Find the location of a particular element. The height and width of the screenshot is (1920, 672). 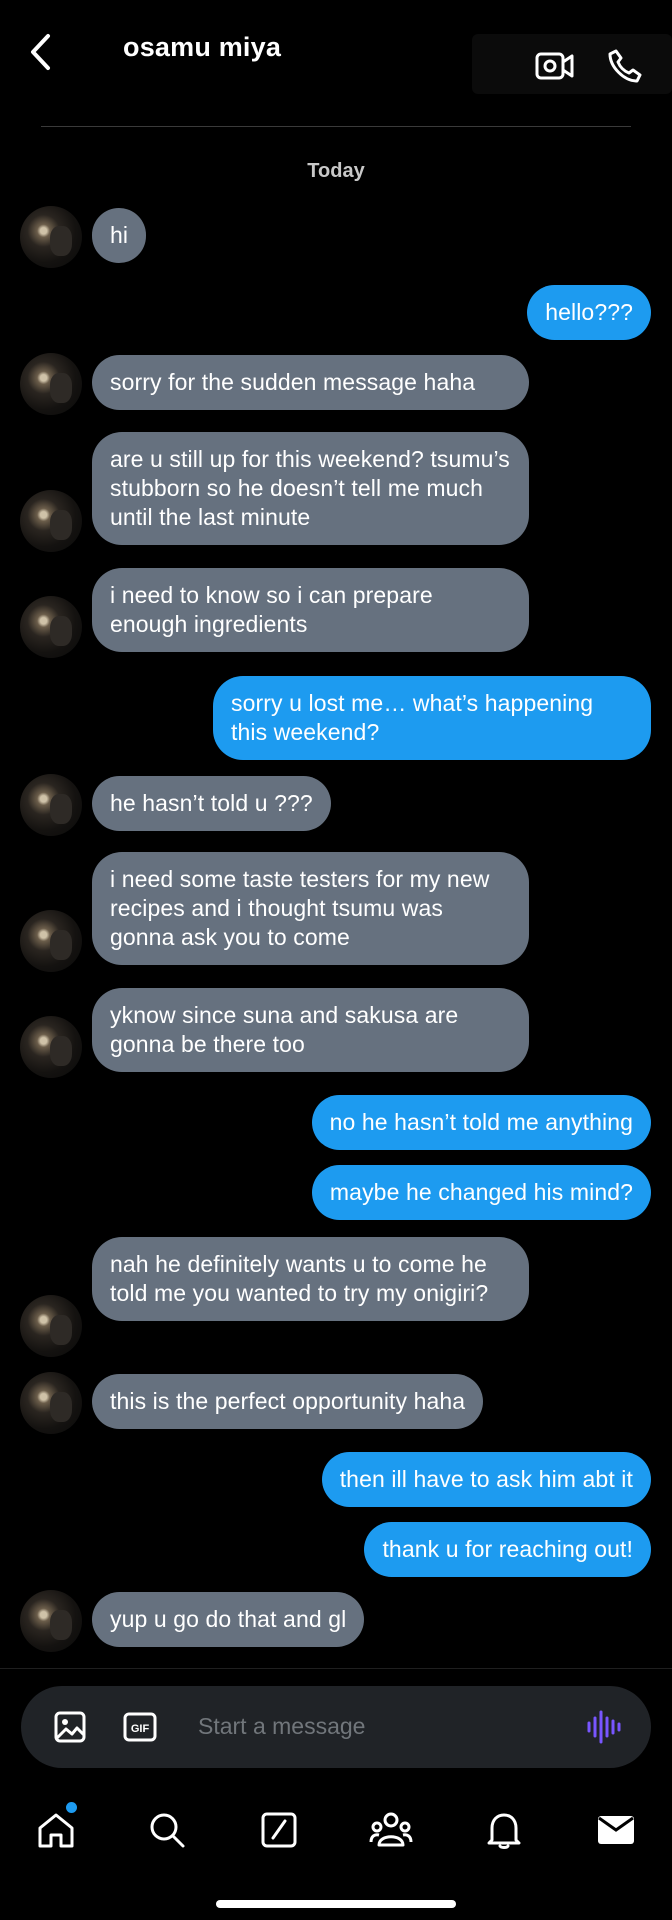

chevron-left-icon is located at coordinates (40, 52).